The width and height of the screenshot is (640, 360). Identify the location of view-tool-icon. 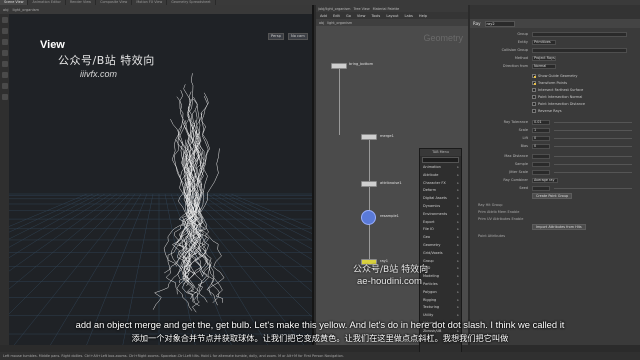
(4, 86).